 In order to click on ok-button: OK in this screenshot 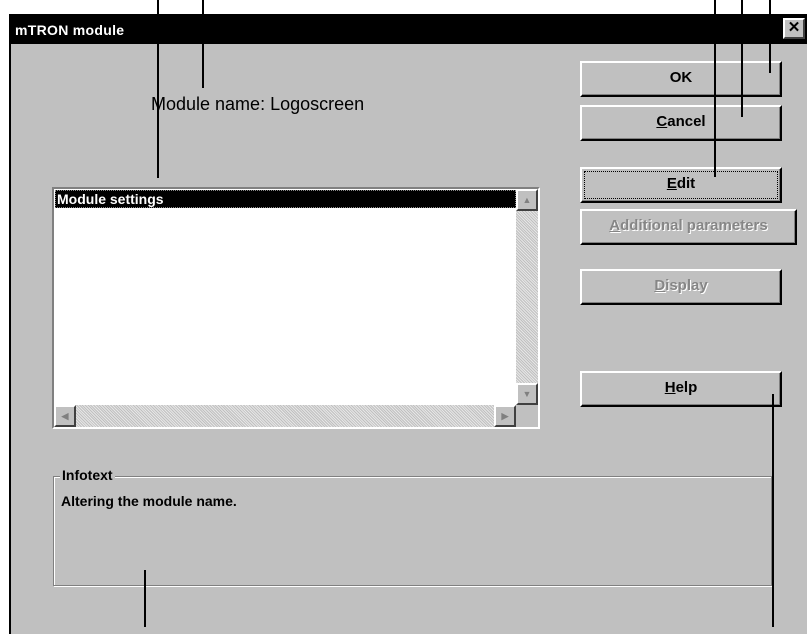, I will do `click(681, 79)`.